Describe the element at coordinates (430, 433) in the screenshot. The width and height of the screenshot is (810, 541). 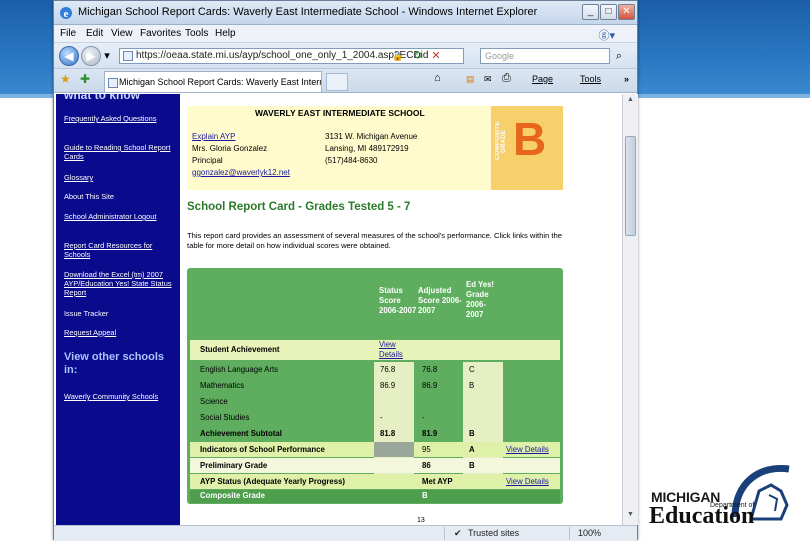
I see `adjusted-score: 81.9` at that location.